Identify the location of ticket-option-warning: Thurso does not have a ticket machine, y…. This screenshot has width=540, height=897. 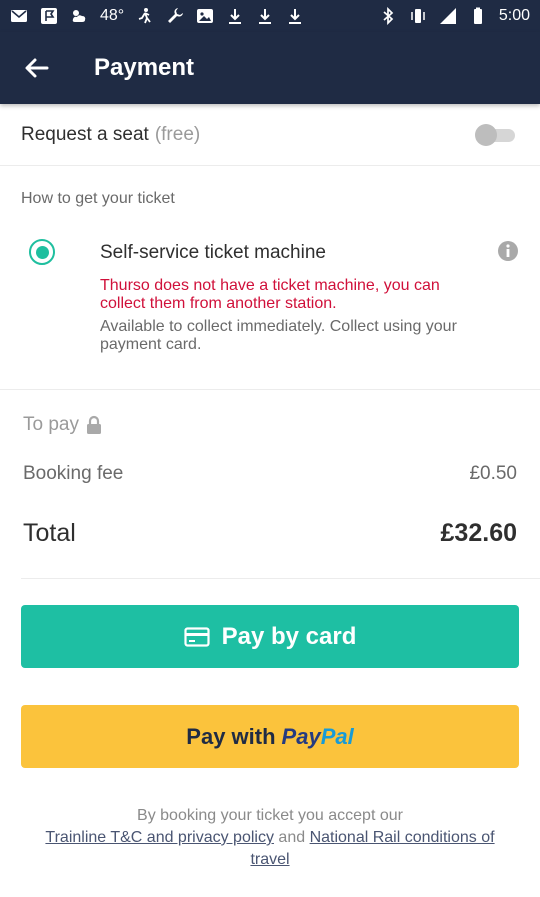
(270, 294).